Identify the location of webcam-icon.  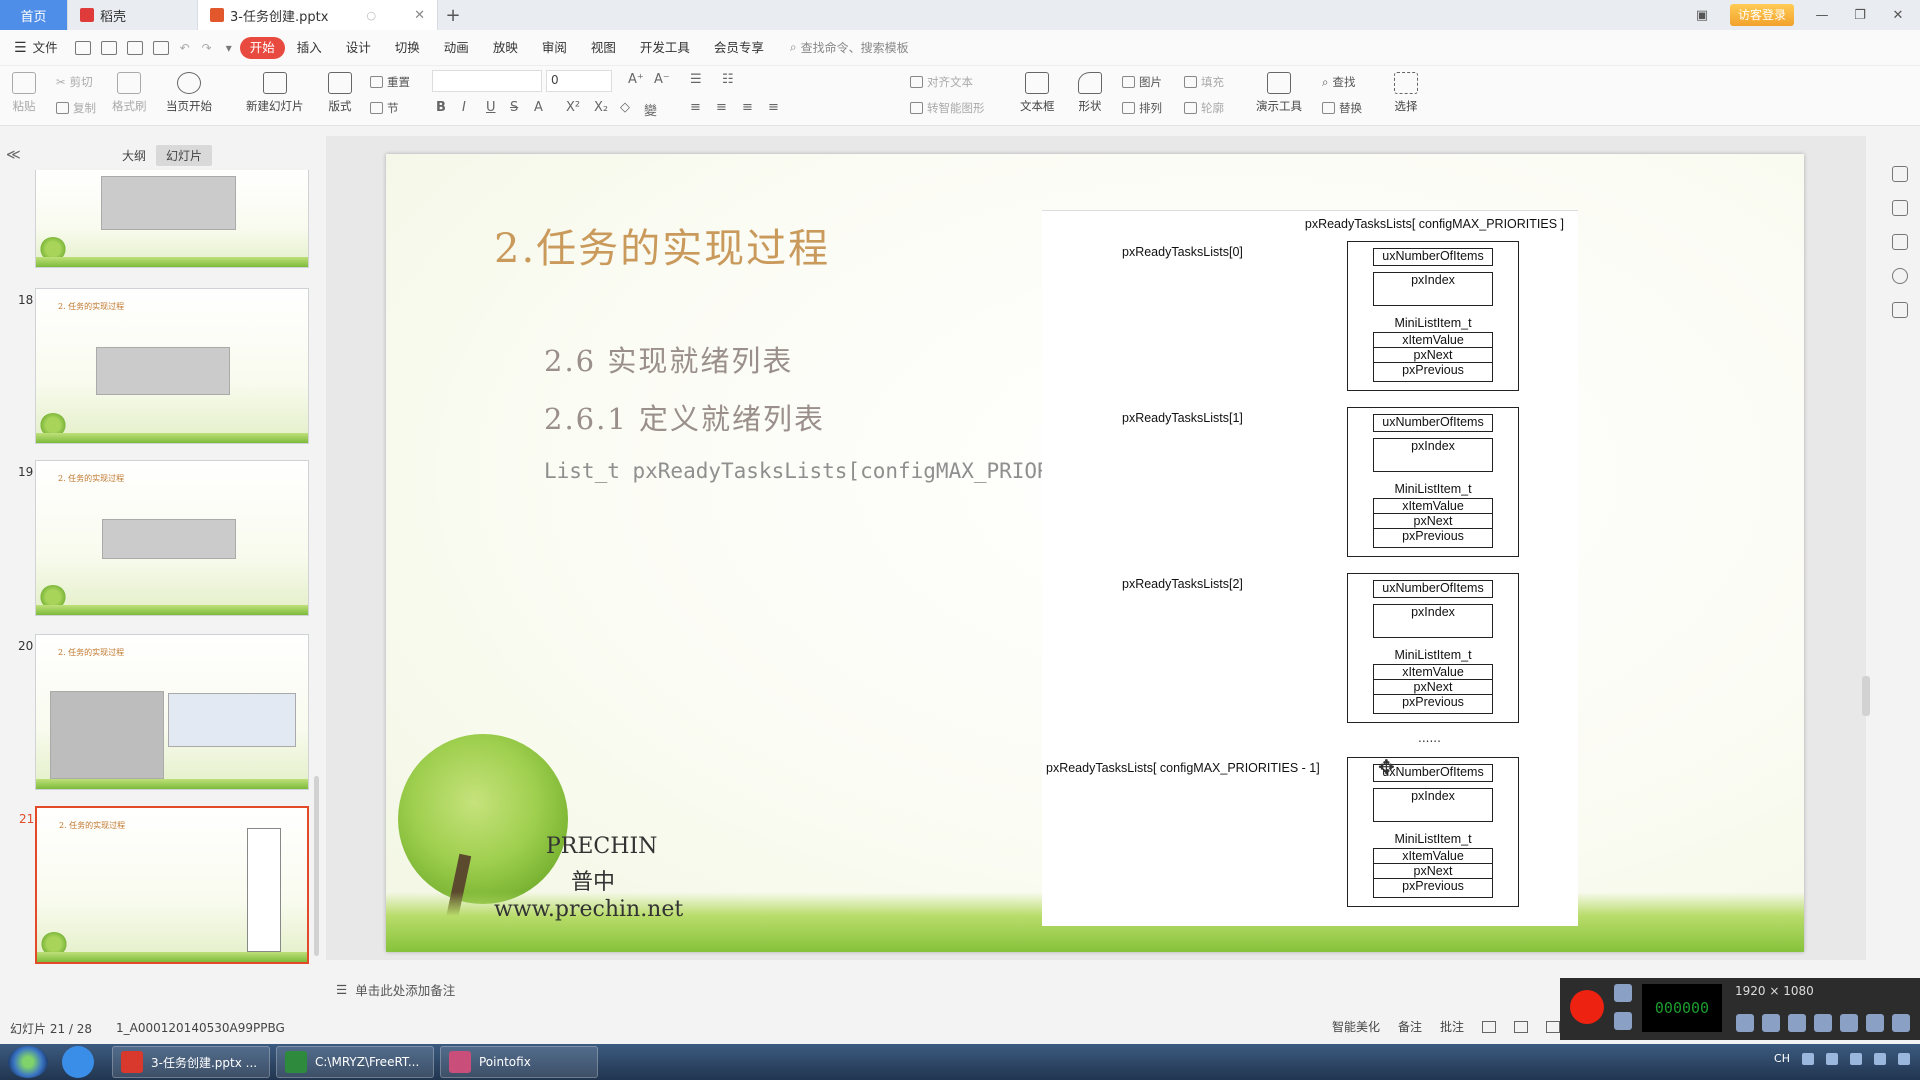
(1797, 1023).